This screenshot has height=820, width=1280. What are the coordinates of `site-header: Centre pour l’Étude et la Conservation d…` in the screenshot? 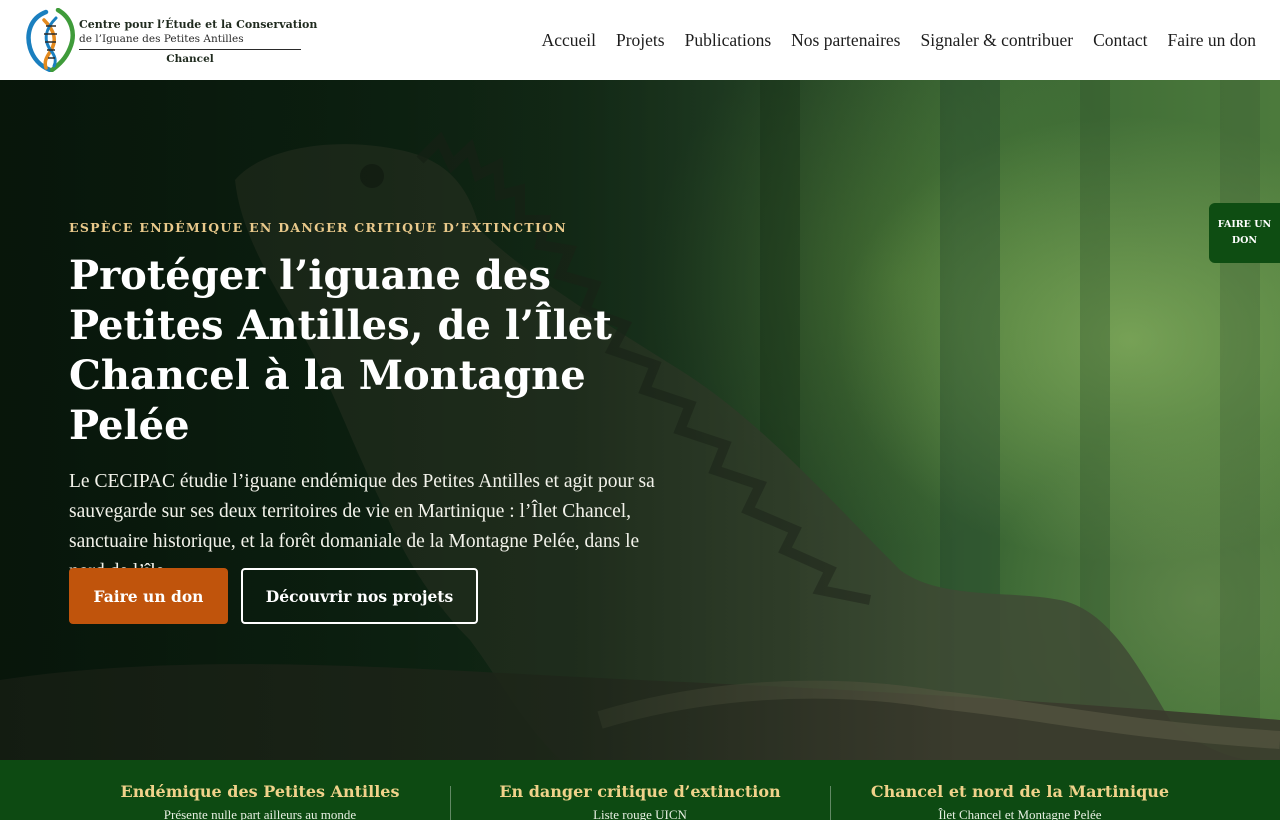 It's located at (640, 40).